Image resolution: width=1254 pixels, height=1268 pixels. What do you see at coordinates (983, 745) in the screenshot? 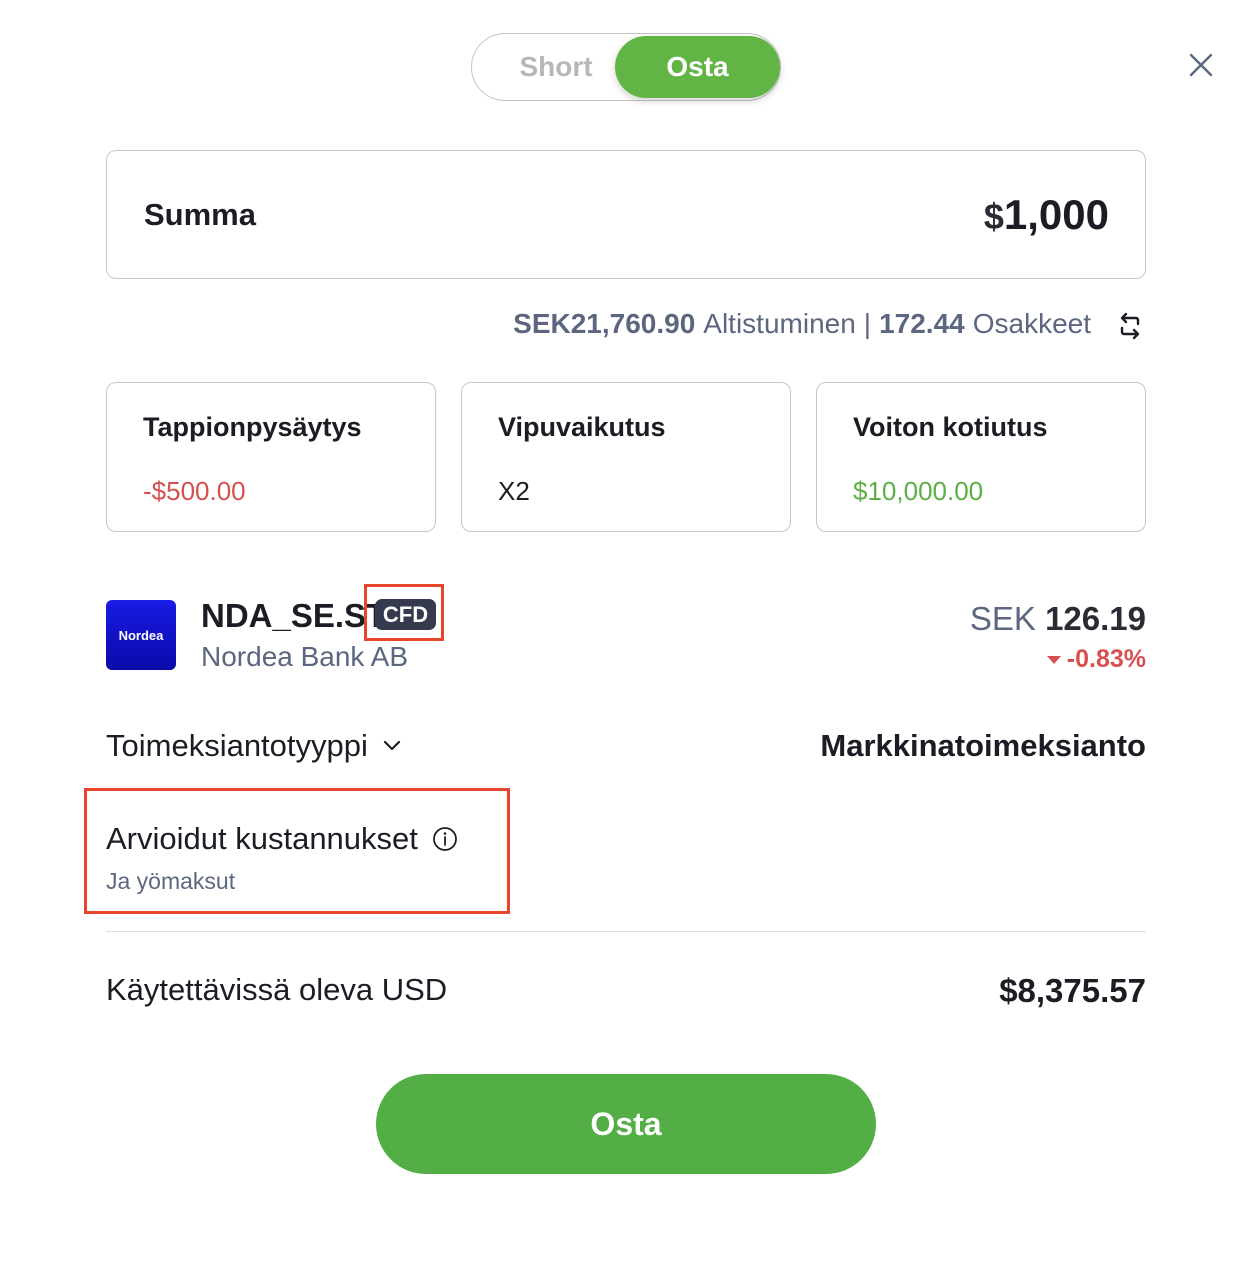
I see `order-type-value: Markkinatoimeksianto` at bounding box center [983, 745].